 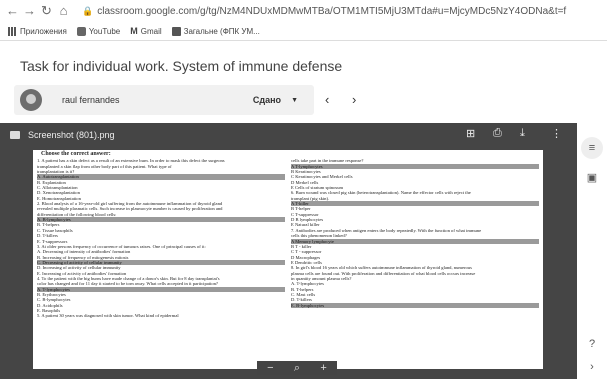 I want to click on home-icon: ⌂, so click(x=63, y=11).